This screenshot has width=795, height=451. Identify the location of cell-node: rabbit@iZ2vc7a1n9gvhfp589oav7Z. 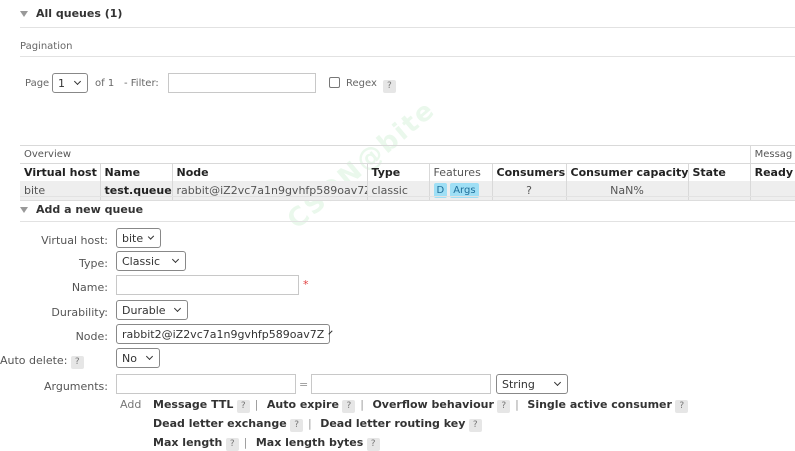
(269, 190).